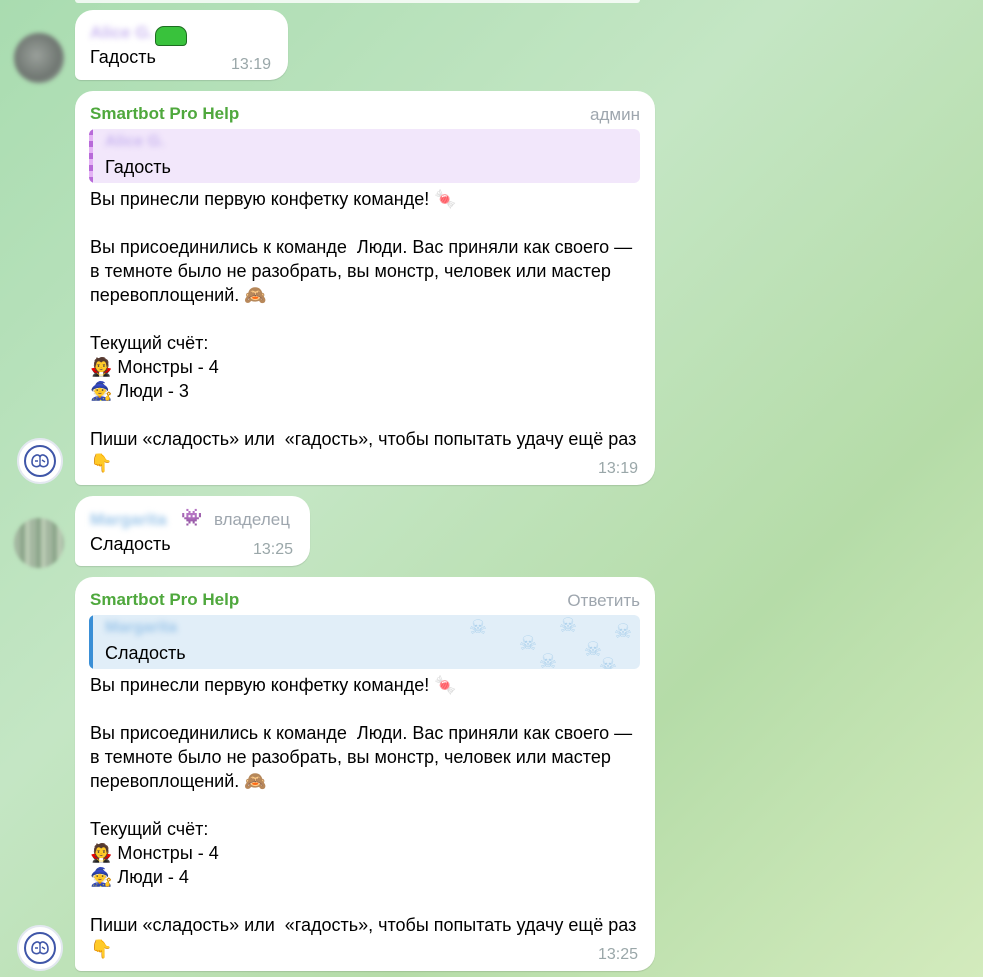  Describe the element at coordinates (130, 544) in the screenshot. I see `message-text: Сладость` at that location.